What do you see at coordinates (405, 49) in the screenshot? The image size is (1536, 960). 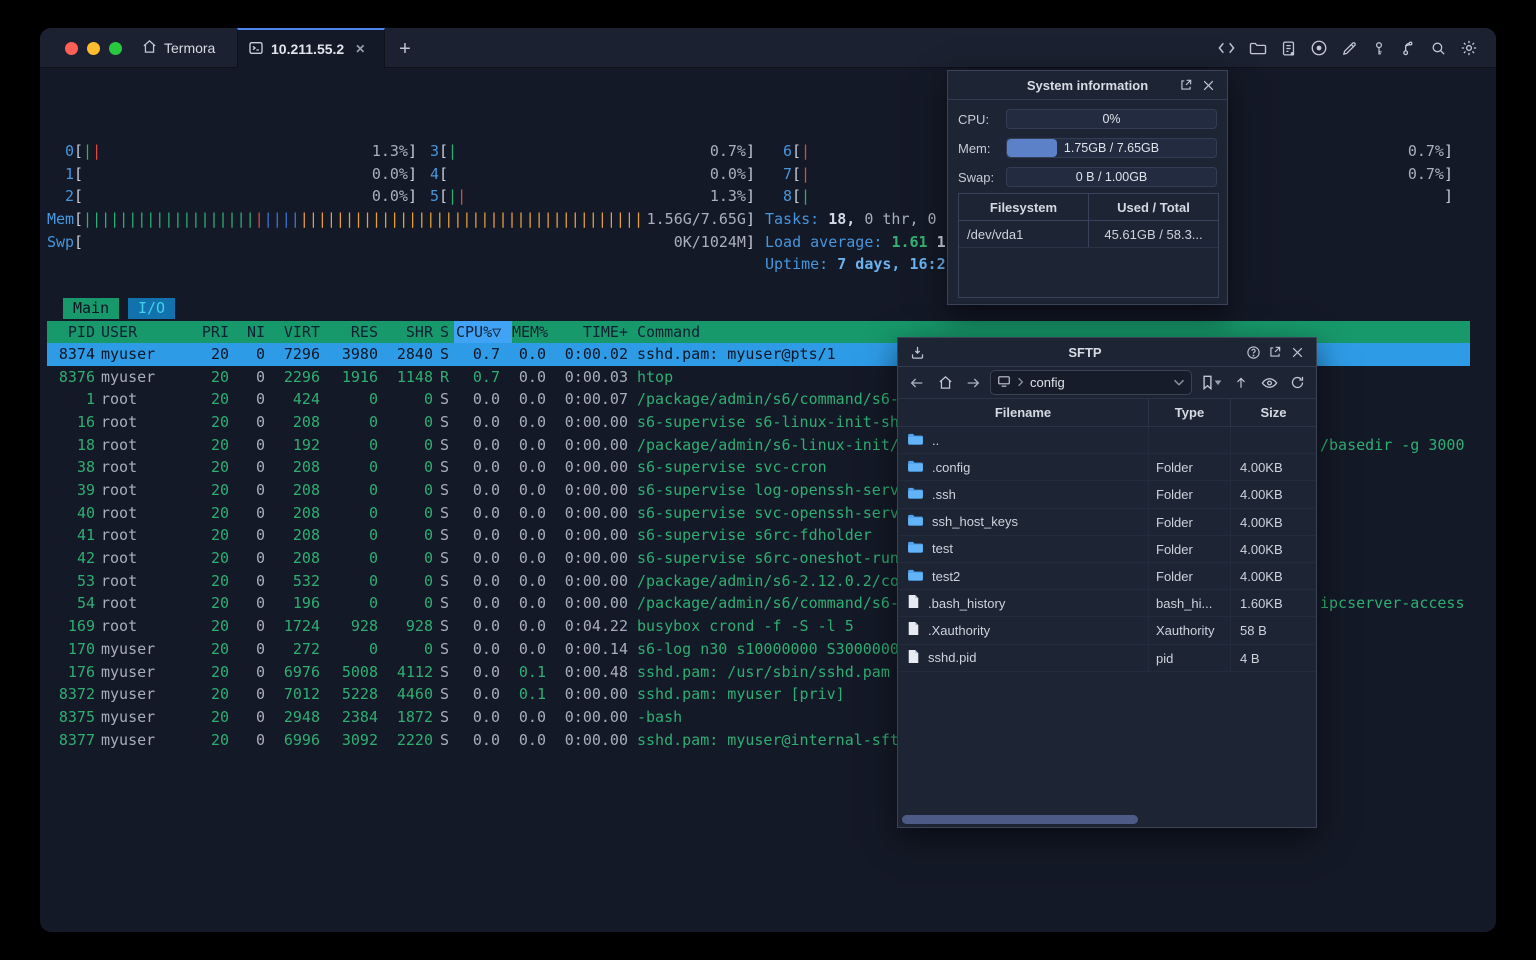 I see `new-tab-button: +` at bounding box center [405, 49].